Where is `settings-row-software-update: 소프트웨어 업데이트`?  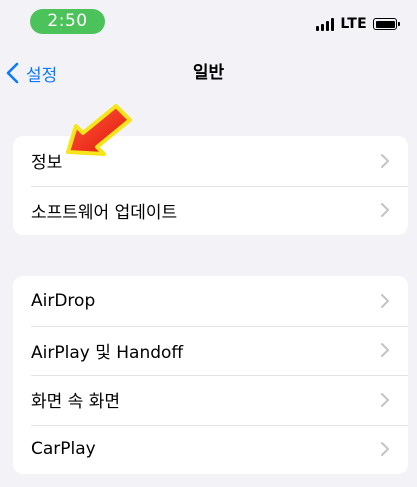
settings-row-software-update: 소프트웨어 업데이트 is located at coordinates (210, 210).